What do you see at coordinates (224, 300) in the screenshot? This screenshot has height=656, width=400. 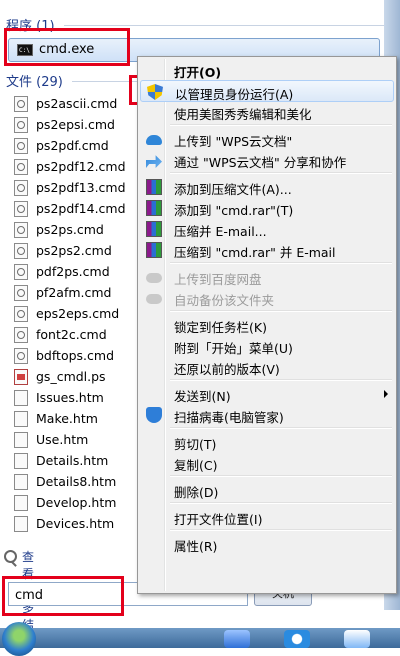 I see `context-menu-item-label: 自动备份该文件夹` at bounding box center [224, 300].